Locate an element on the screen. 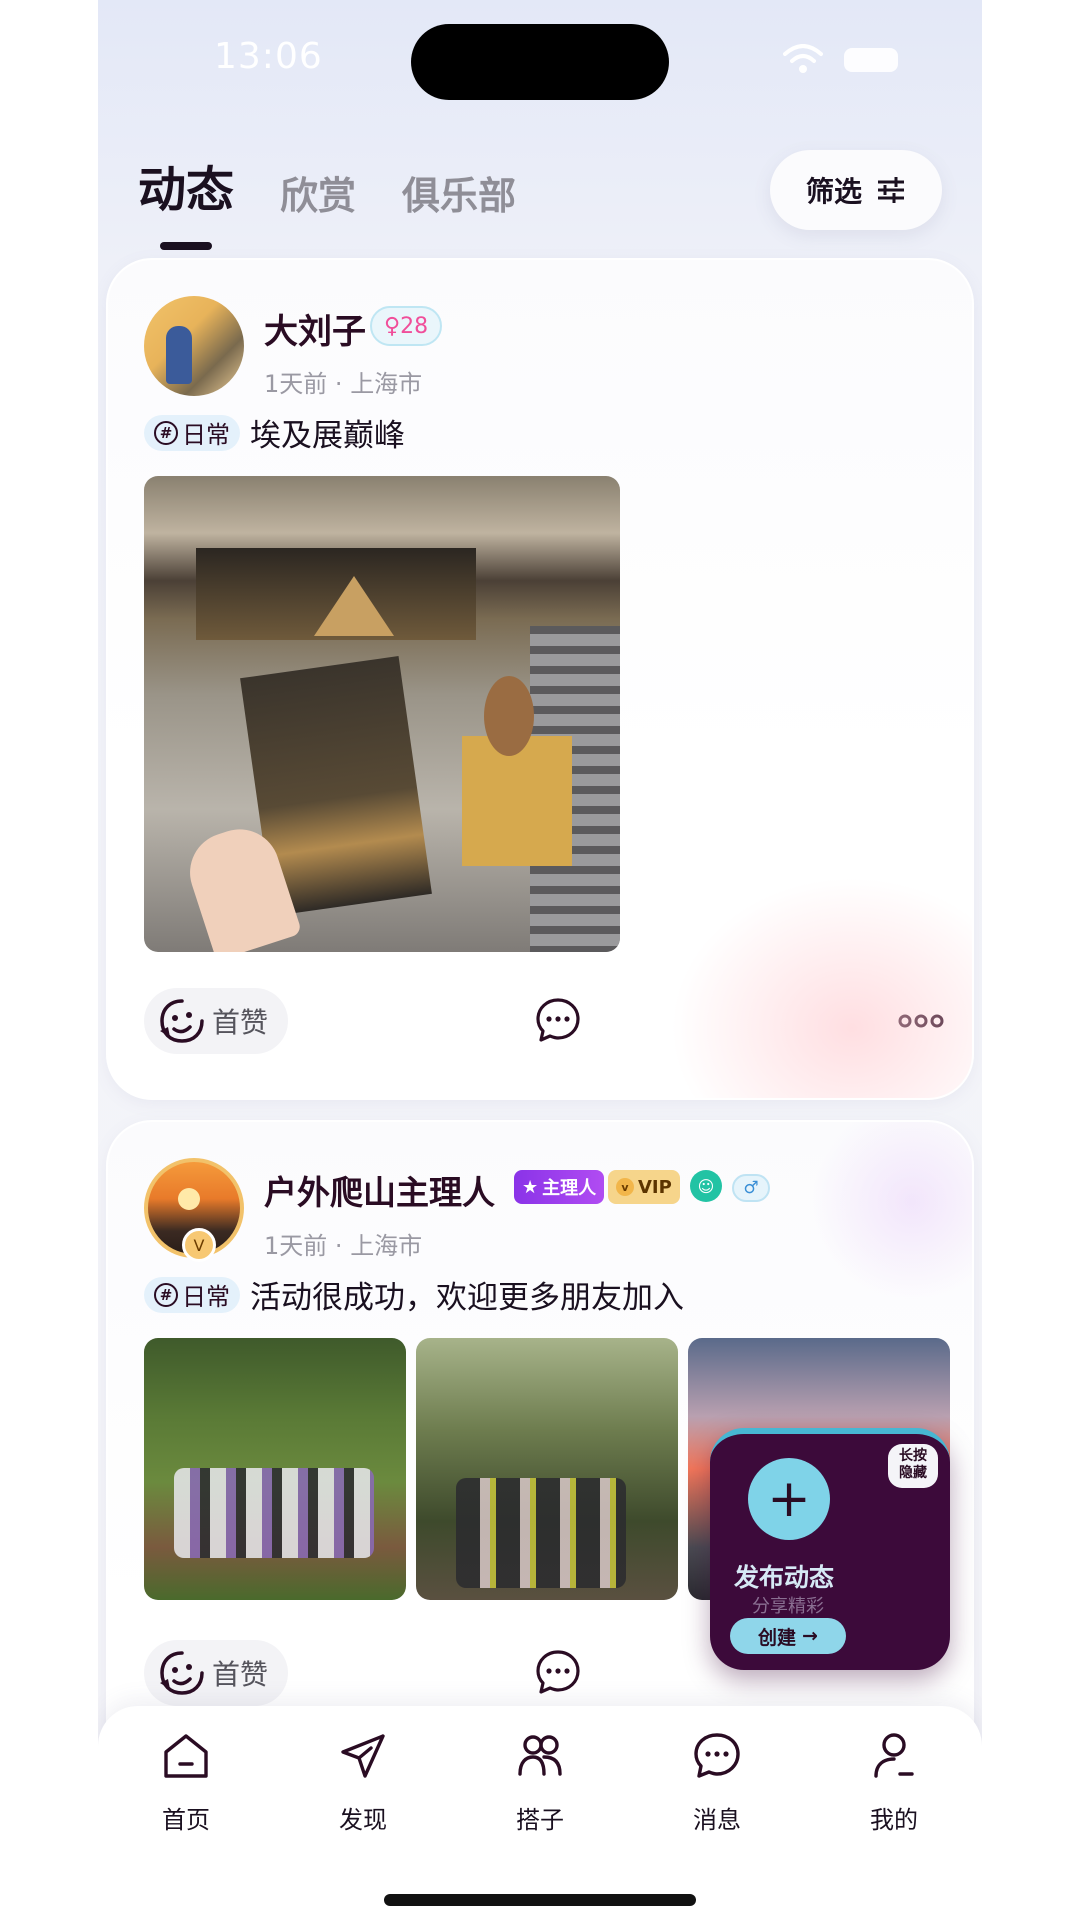  dynamic-island is located at coordinates (540, 62).